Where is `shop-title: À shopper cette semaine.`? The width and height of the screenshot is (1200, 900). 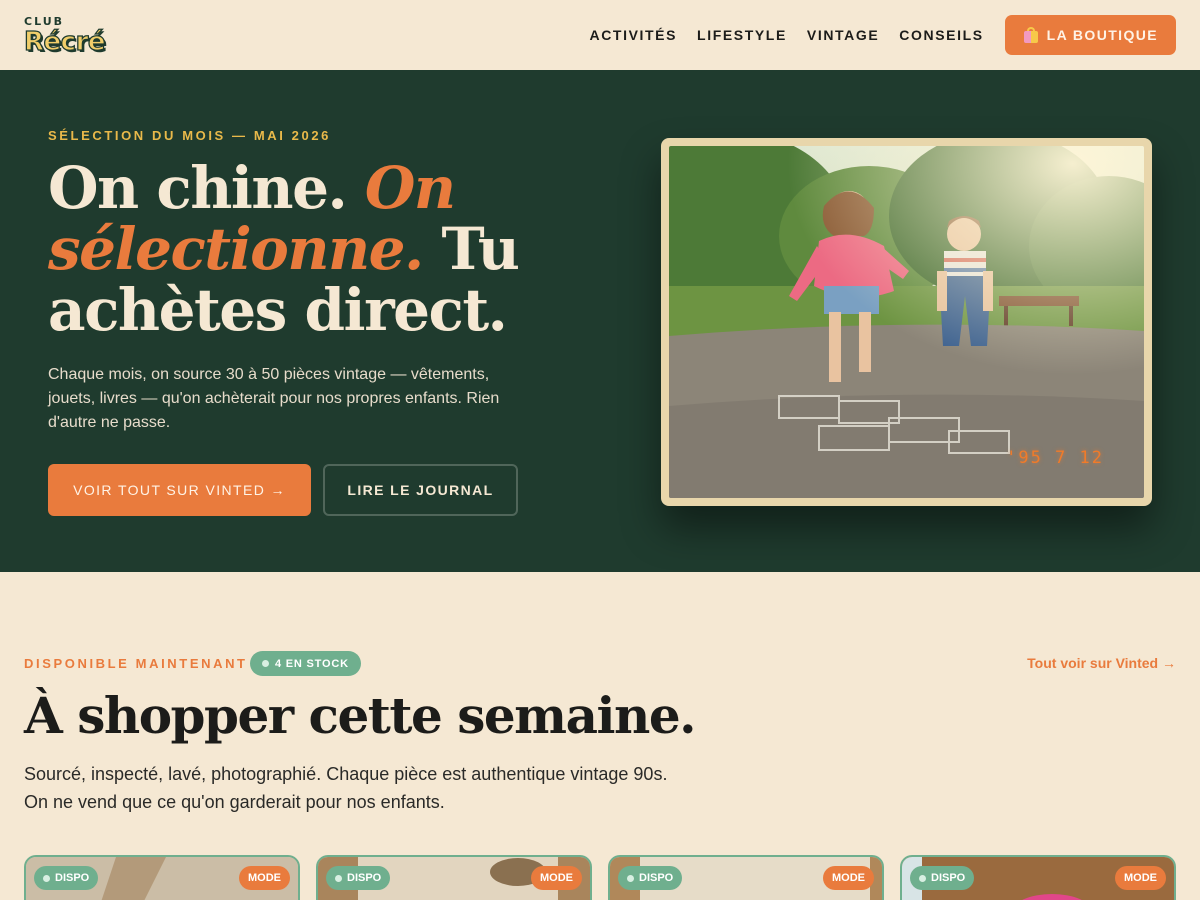
shop-title: À shopper cette semaine. is located at coordinates (360, 715).